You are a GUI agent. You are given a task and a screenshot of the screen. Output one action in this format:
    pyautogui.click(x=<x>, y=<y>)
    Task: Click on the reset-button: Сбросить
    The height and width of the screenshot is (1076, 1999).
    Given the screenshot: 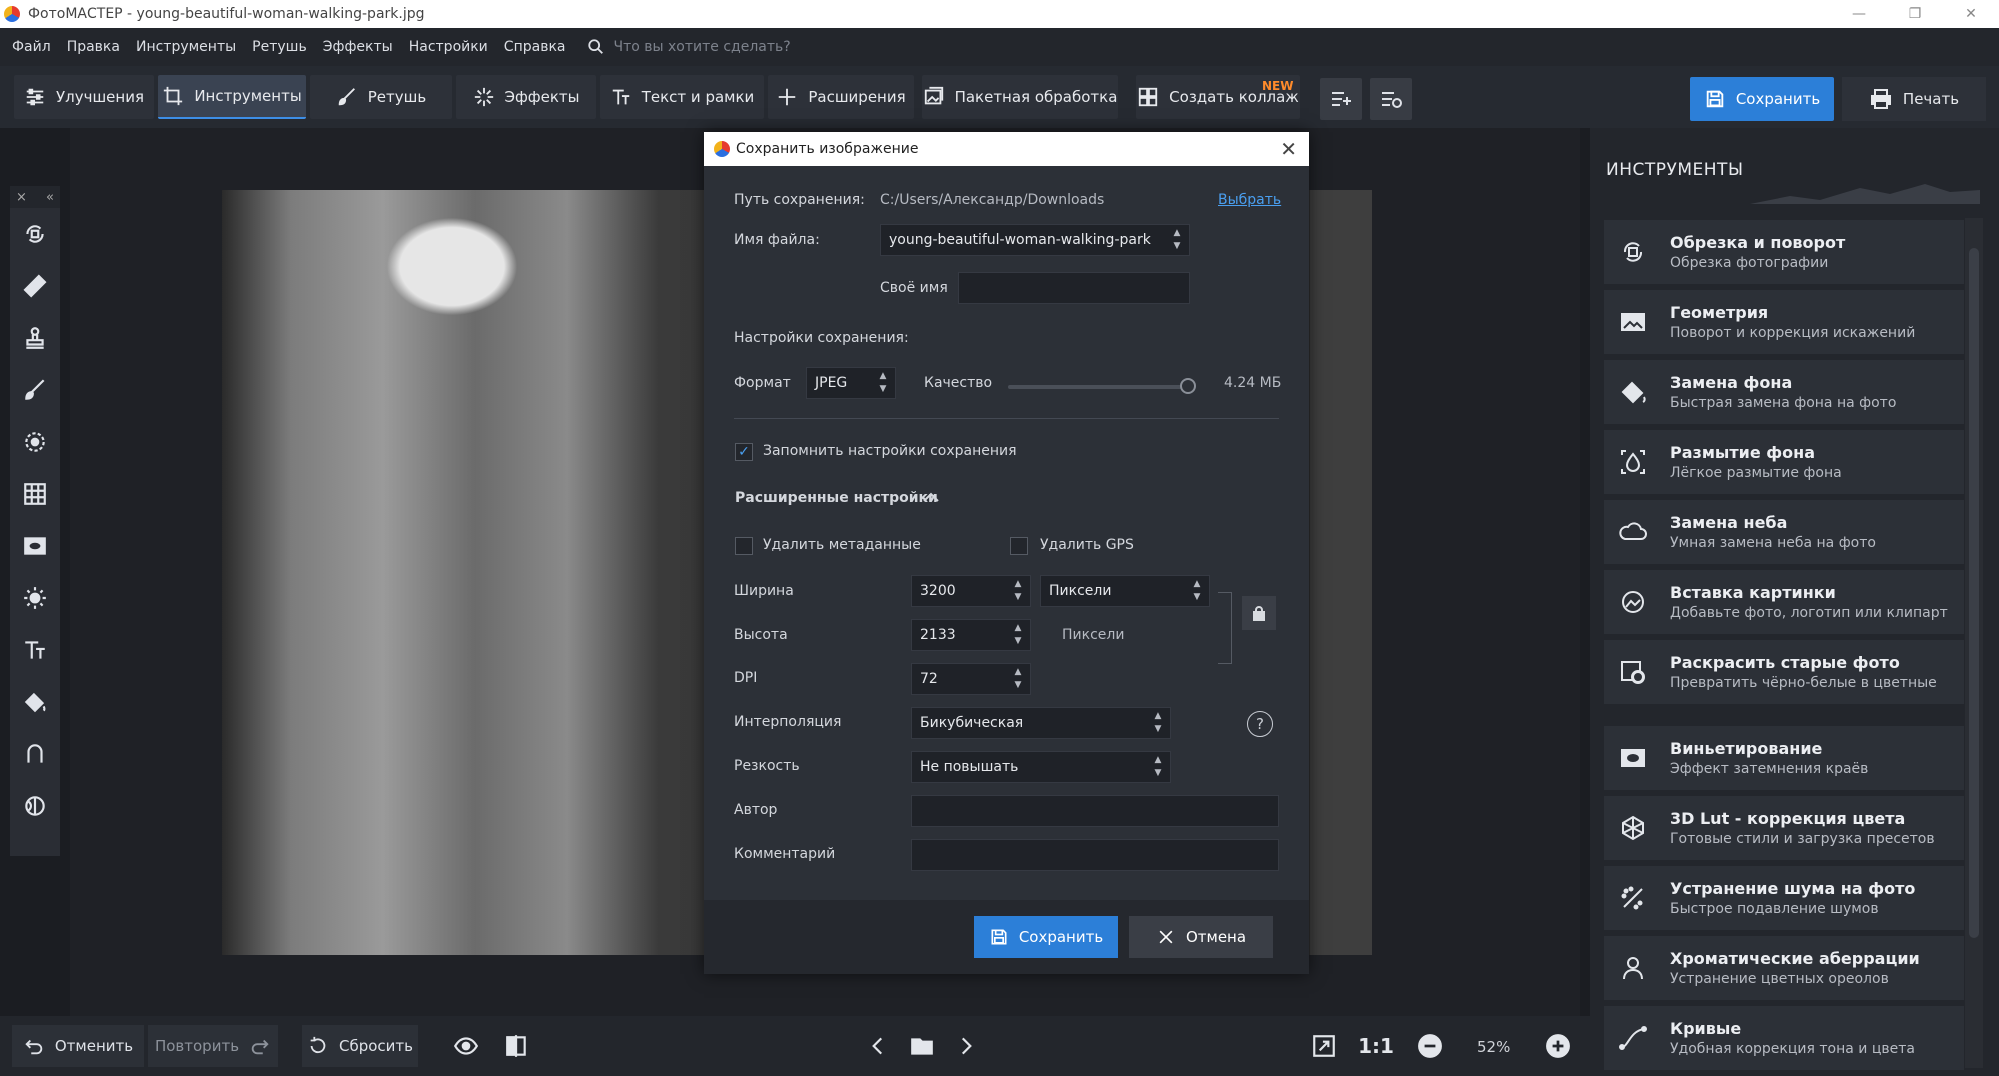 What is the action you would take?
    pyautogui.click(x=360, y=1046)
    